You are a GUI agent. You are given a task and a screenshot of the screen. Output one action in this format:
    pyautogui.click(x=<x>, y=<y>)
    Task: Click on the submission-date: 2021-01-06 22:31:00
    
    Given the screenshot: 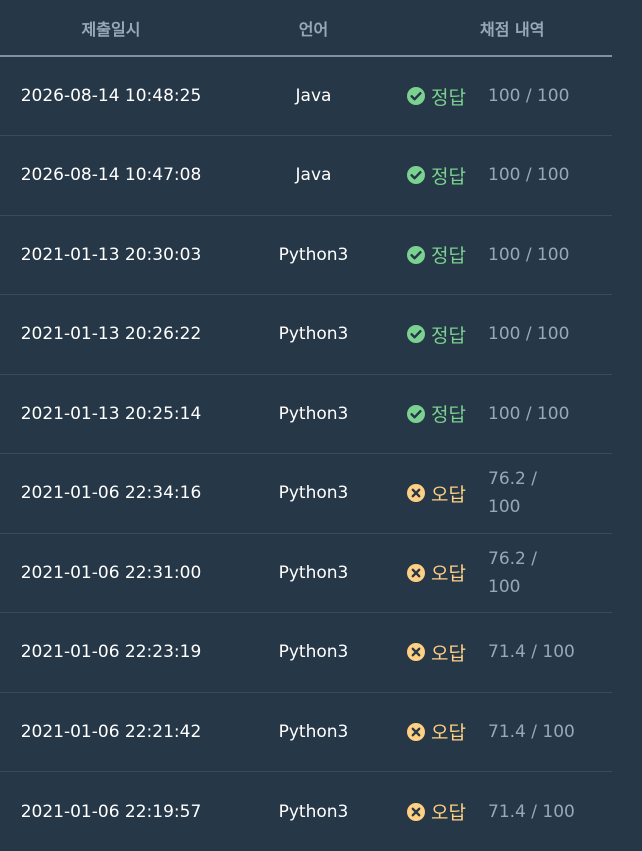 What is the action you would take?
    pyautogui.click(x=111, y=573)
    